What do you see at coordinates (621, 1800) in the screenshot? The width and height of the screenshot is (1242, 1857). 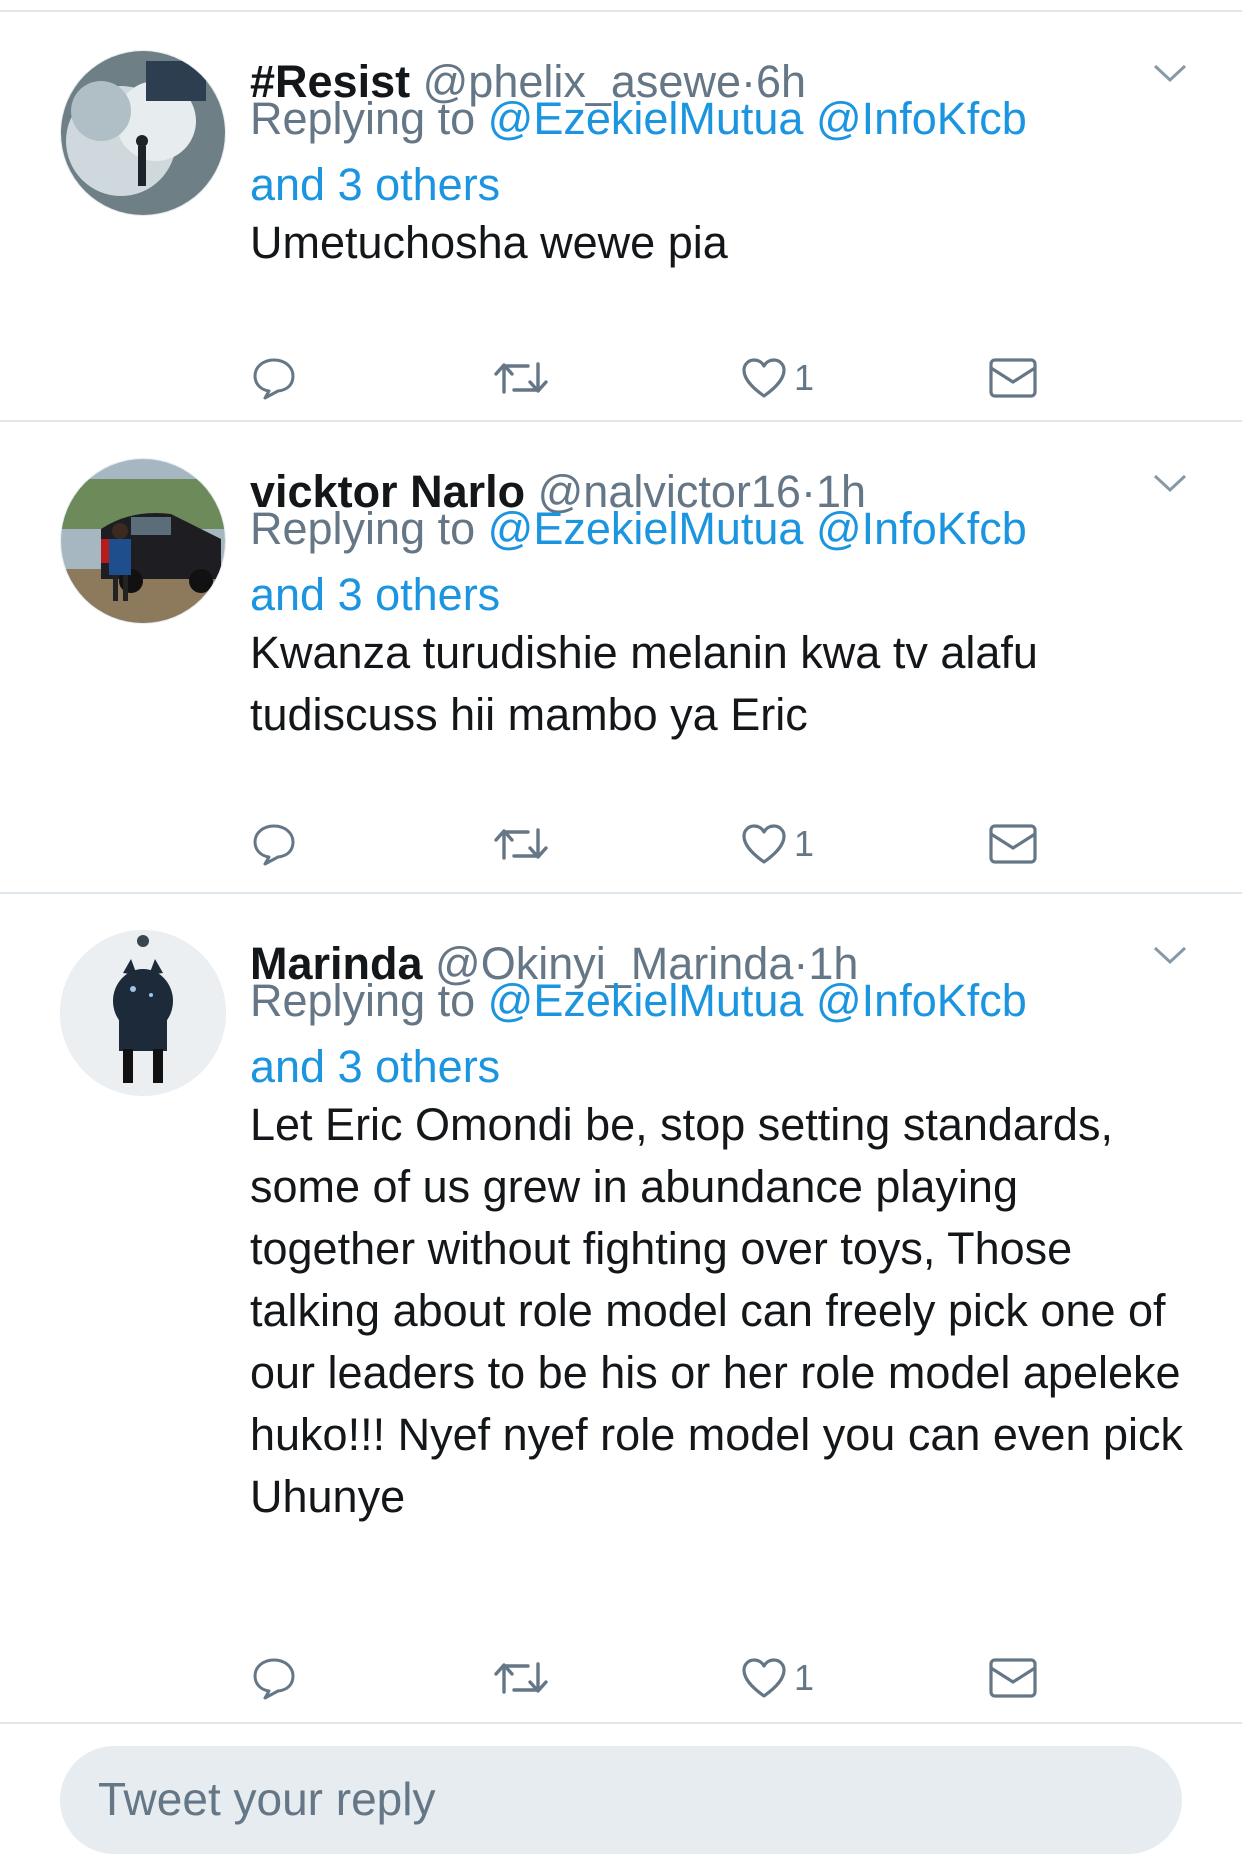 I see `reply-composer: Tweet your reply` at bounding box center [621, 1800].